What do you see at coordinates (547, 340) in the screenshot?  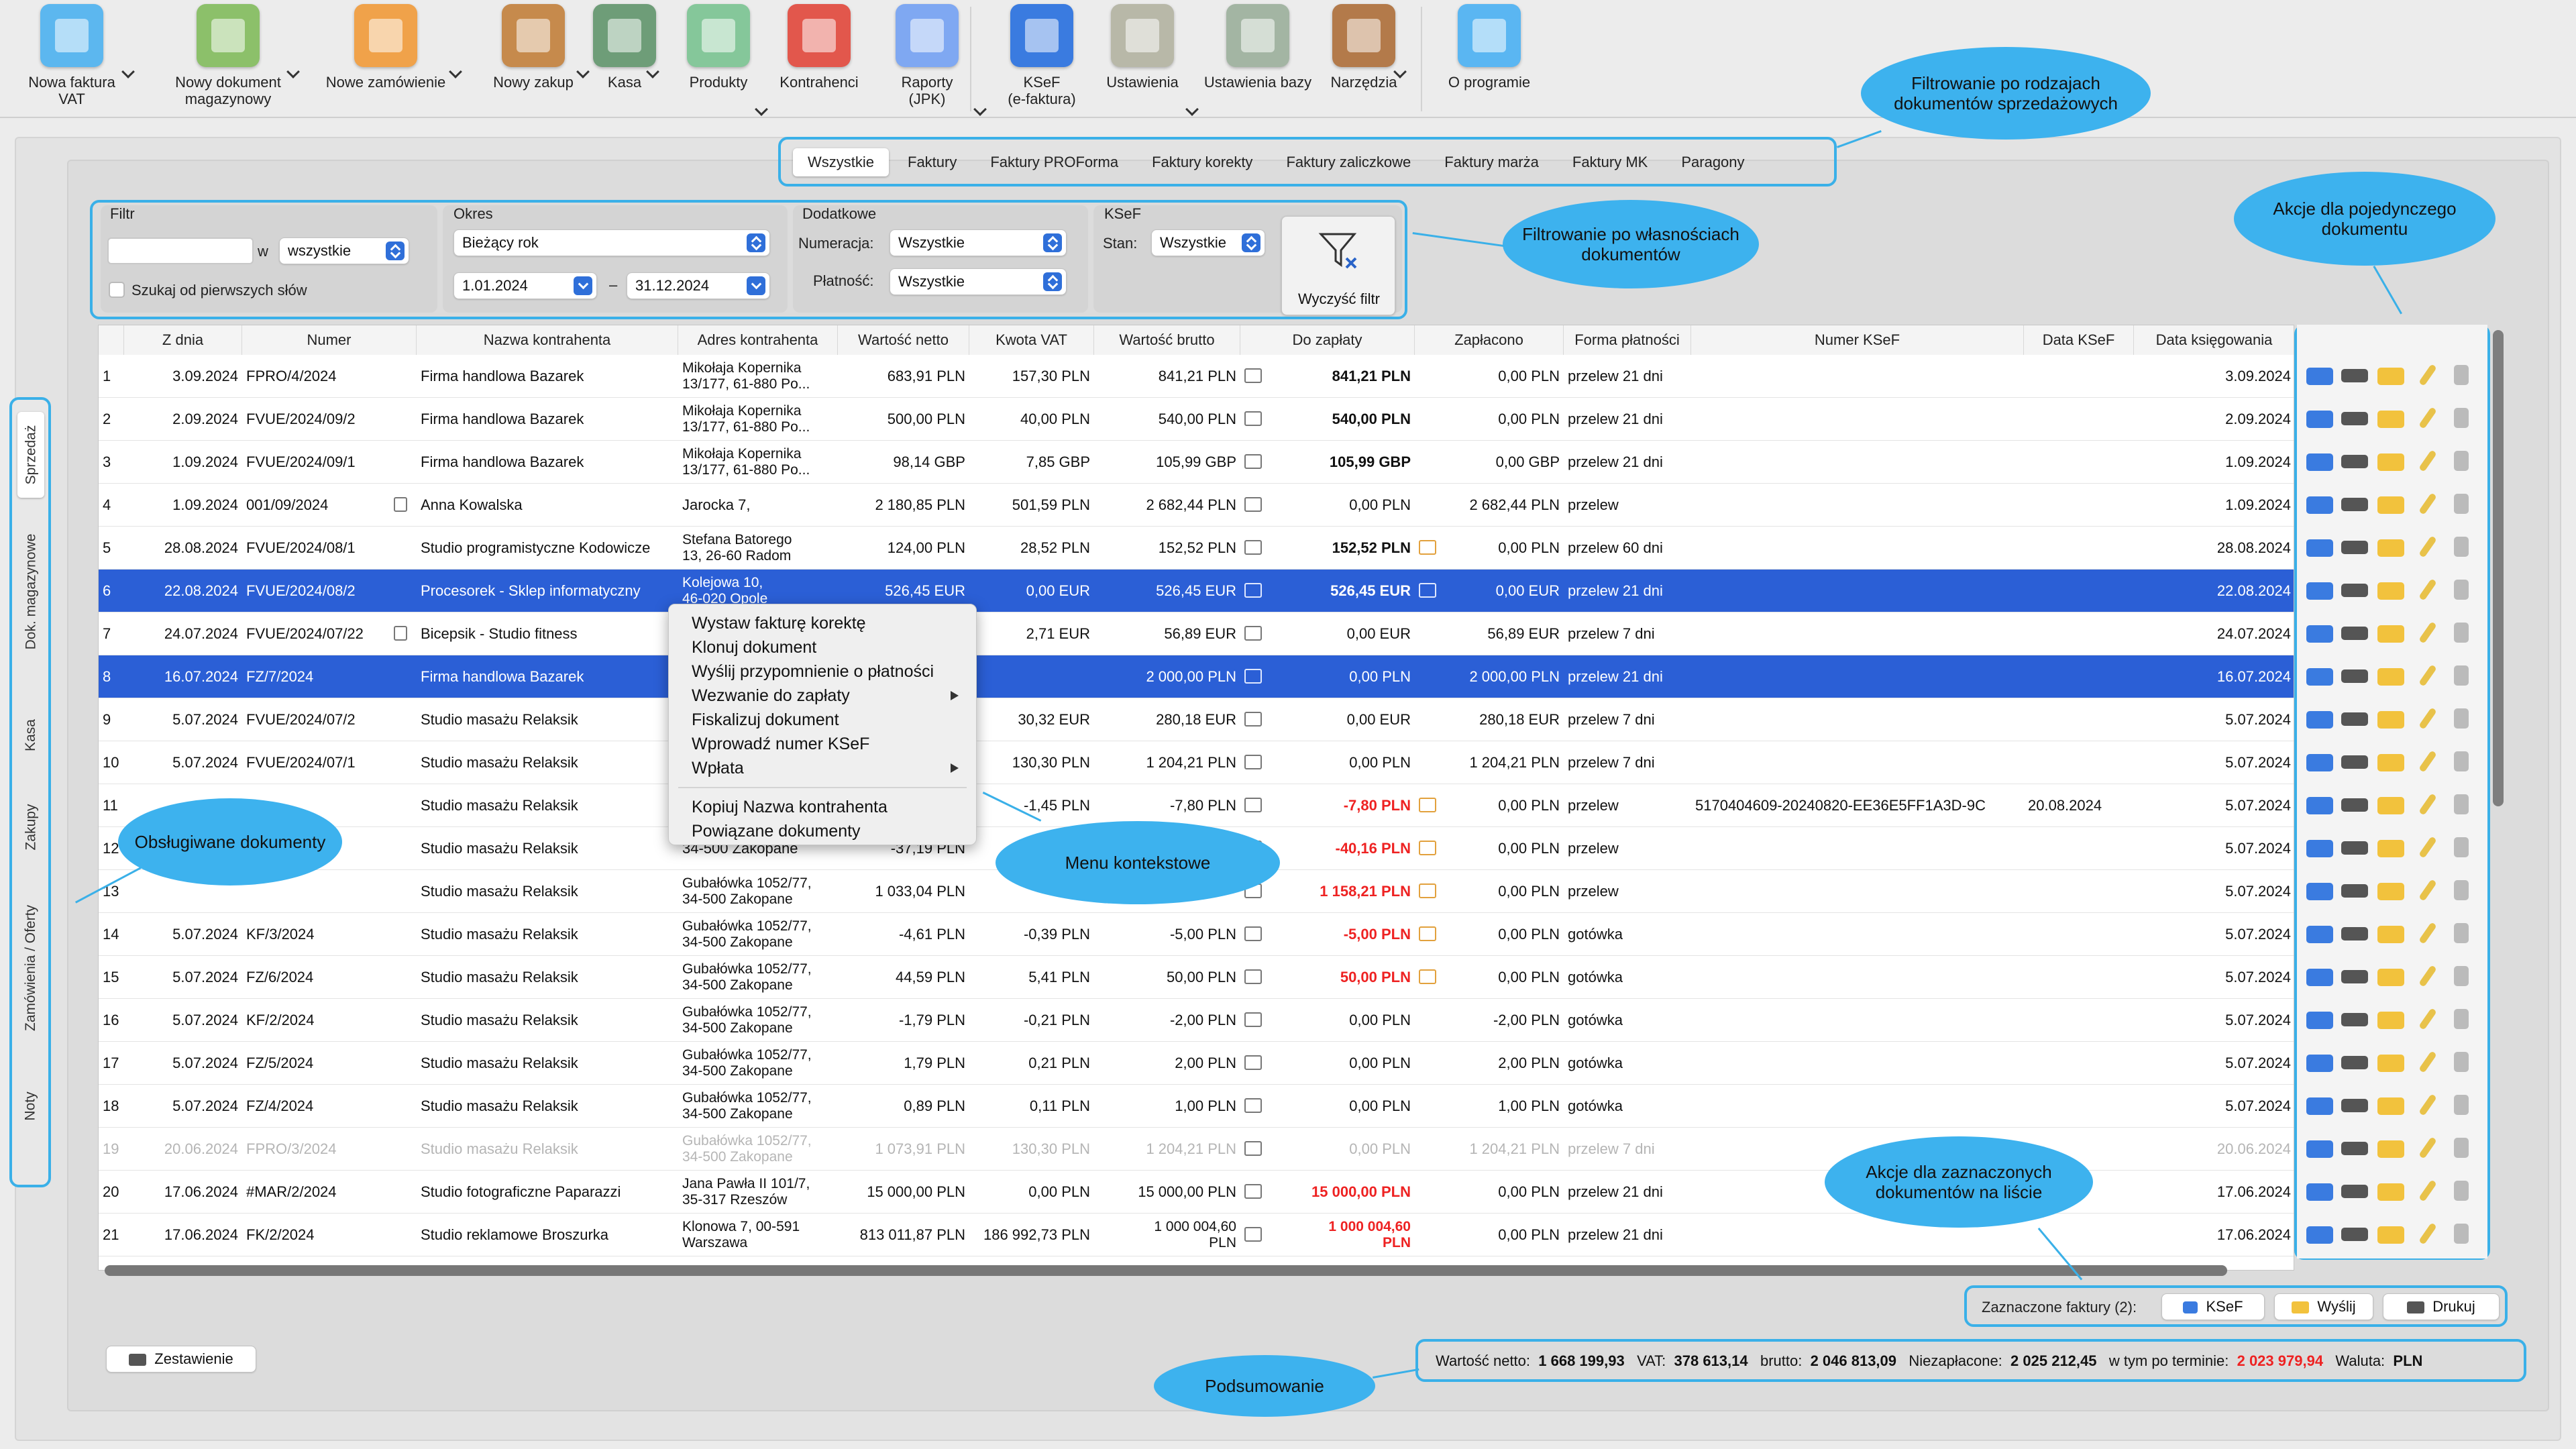 I see `column-header-3: Nazwa kontrahenta` at bounding box center [547, 340].